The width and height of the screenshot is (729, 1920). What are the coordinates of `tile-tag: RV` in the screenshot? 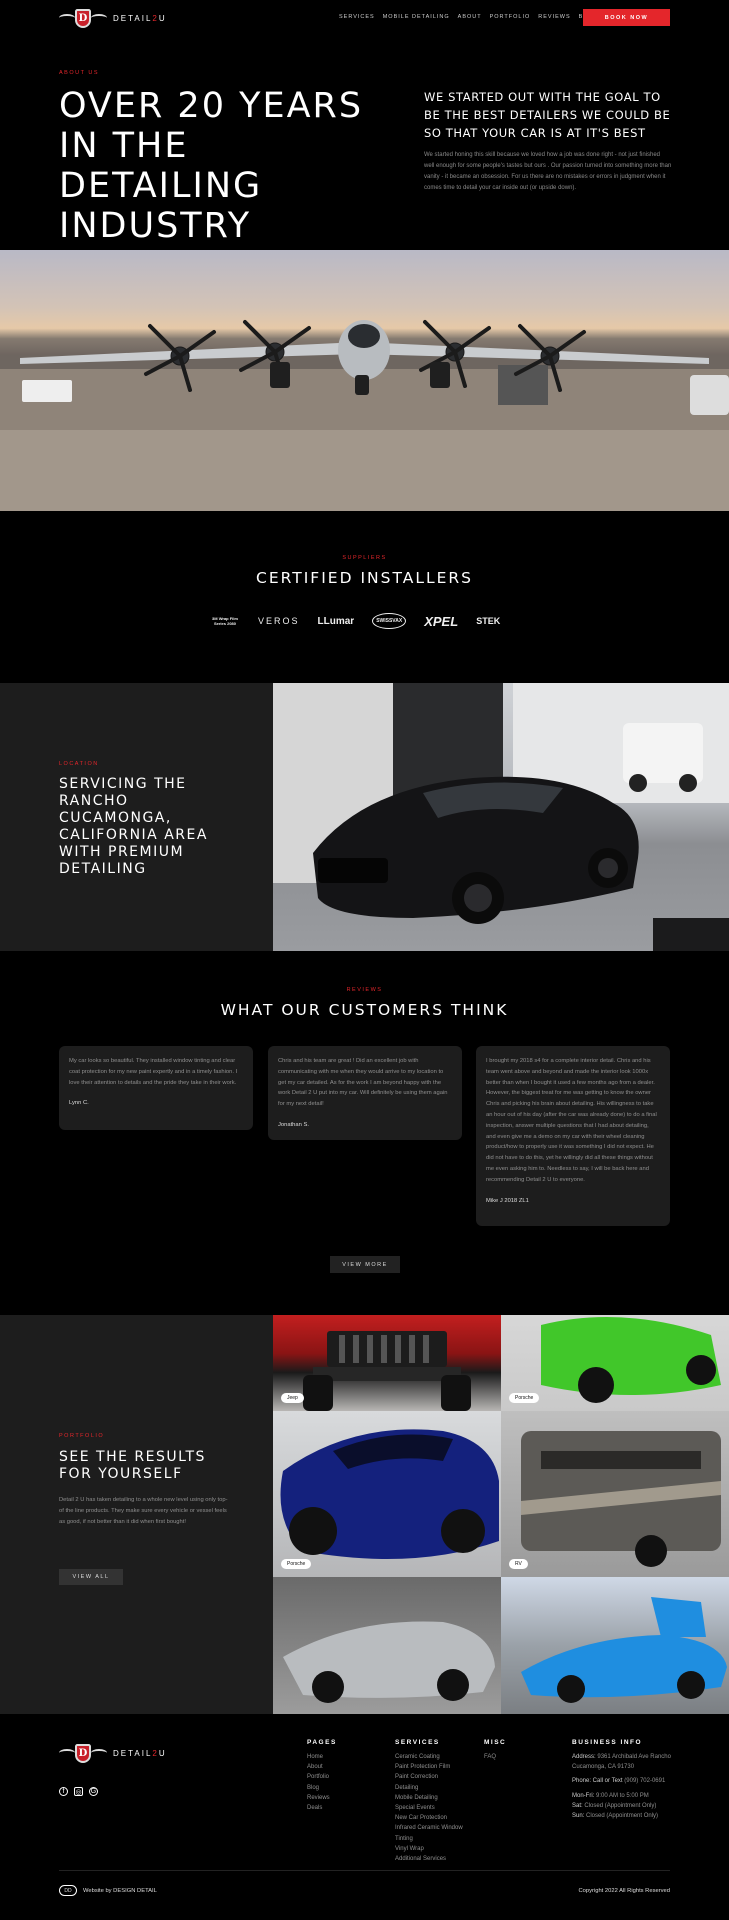 It's located at (518, 1564).